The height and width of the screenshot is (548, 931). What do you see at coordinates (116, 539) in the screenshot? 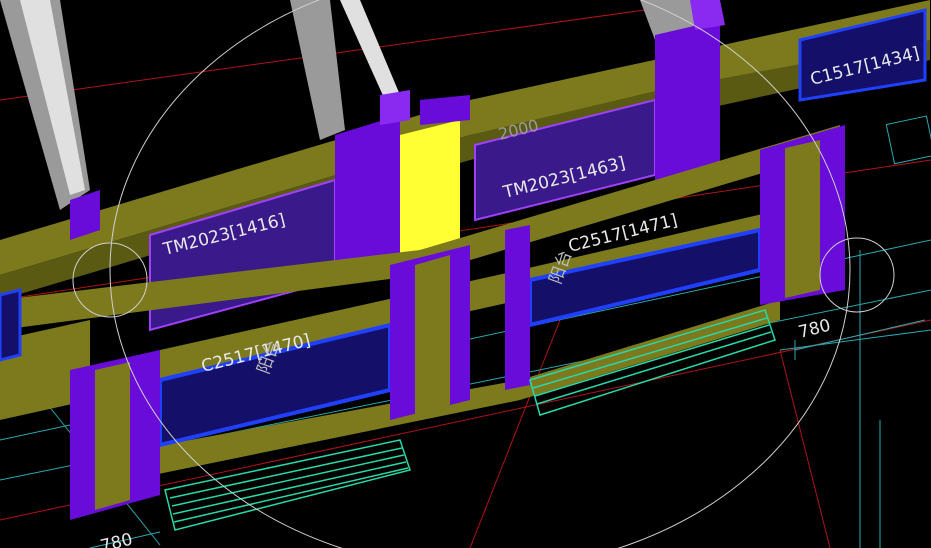
I see `label-dim-bottom: 780` at bounding box center [116, 539].